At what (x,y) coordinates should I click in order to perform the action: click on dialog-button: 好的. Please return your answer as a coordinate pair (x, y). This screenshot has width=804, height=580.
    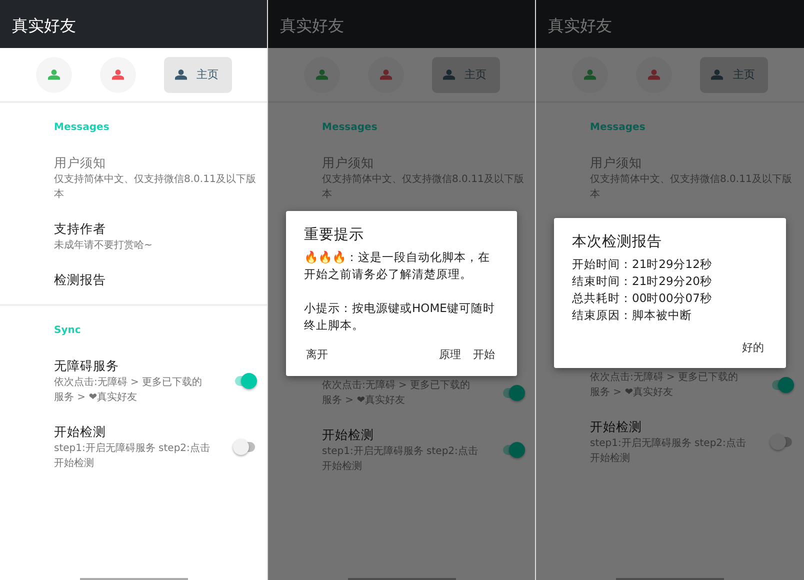
    Looking at the image, I should click on (753, 347).